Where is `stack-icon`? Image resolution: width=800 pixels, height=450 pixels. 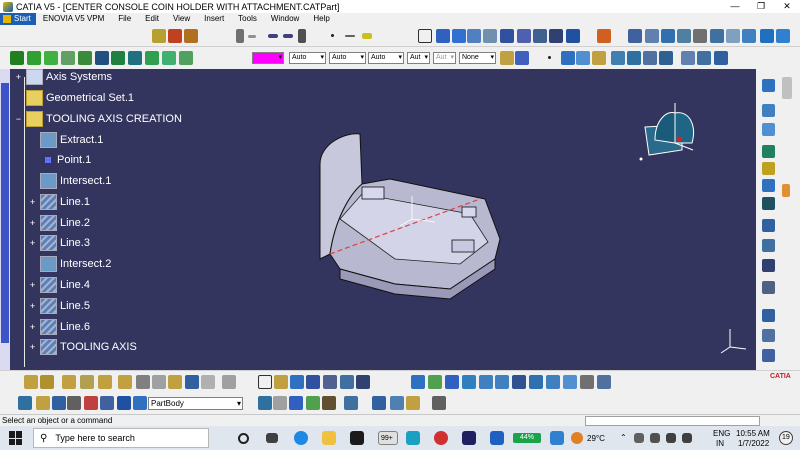 stack-icon is located at coordinates (124, 403).